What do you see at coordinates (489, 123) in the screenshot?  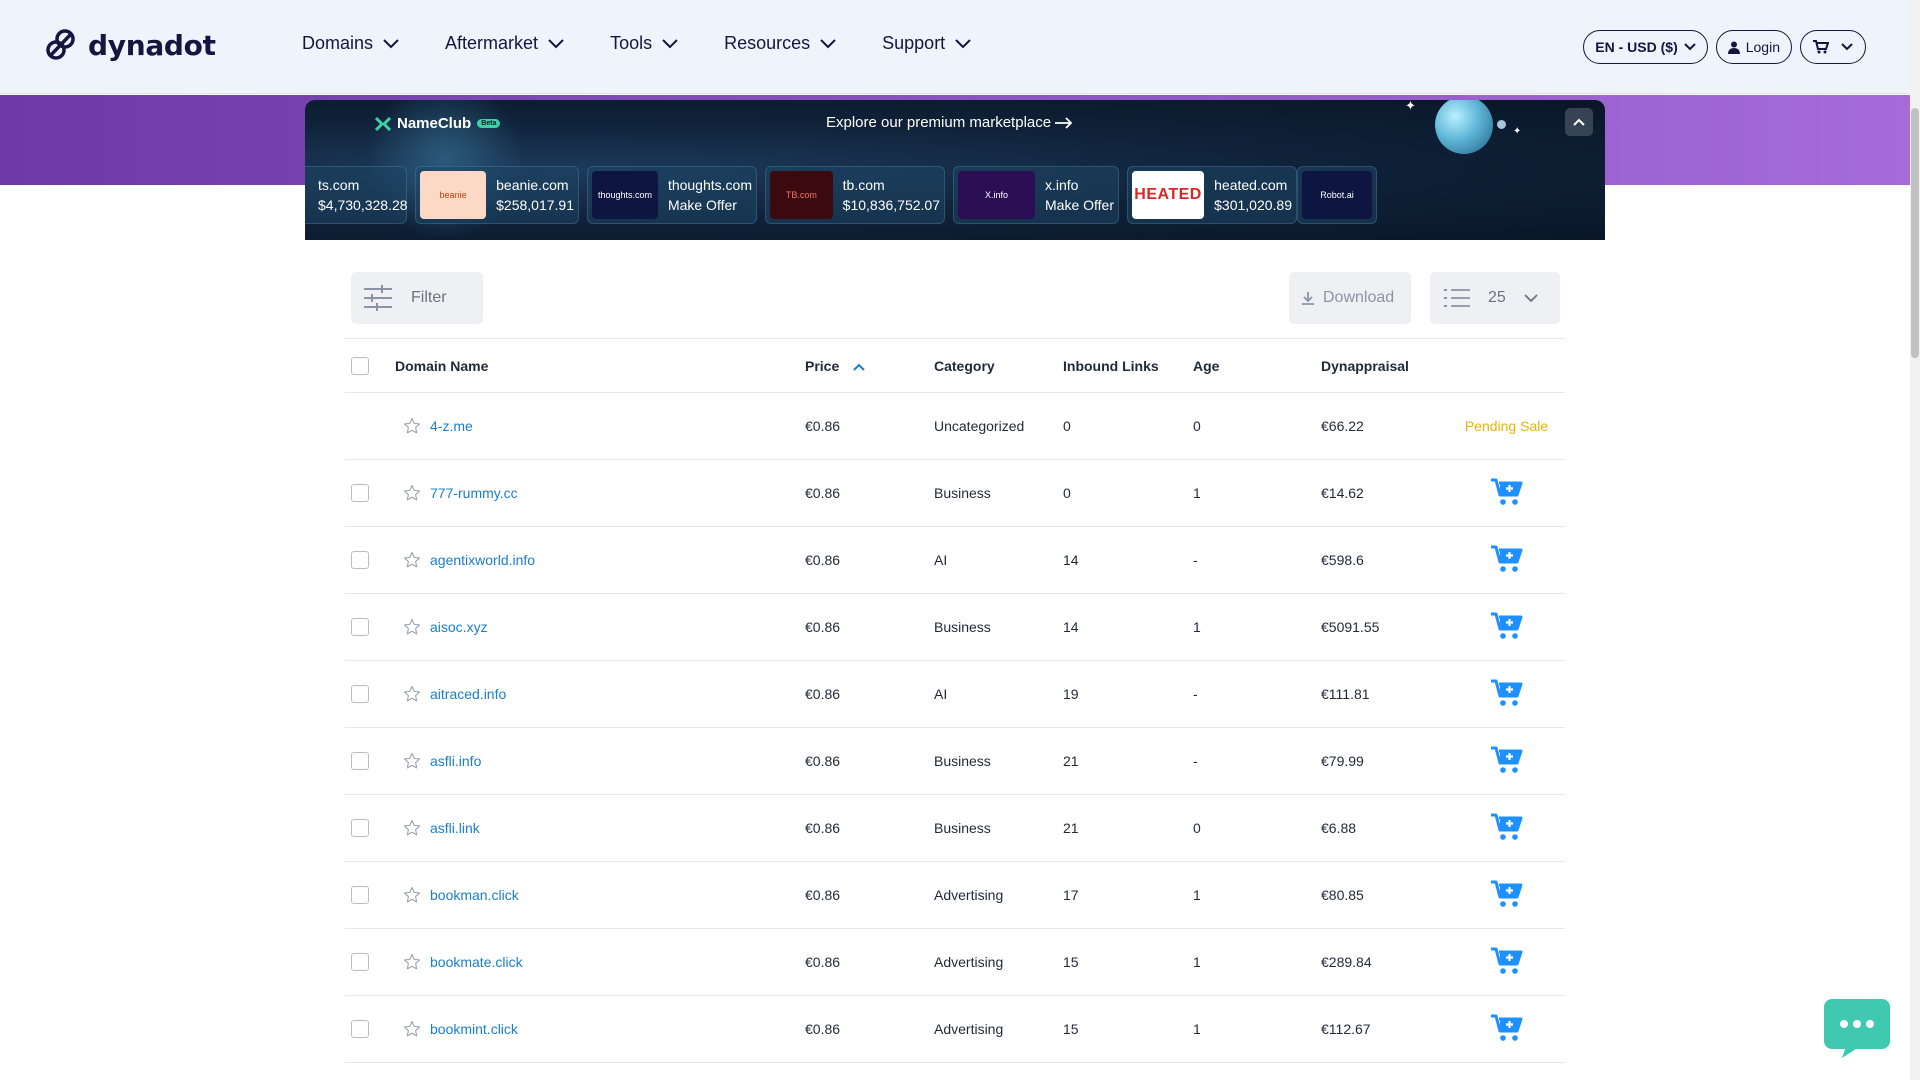 I see `beta-badge: Beta` at bounding box center [489, 123].